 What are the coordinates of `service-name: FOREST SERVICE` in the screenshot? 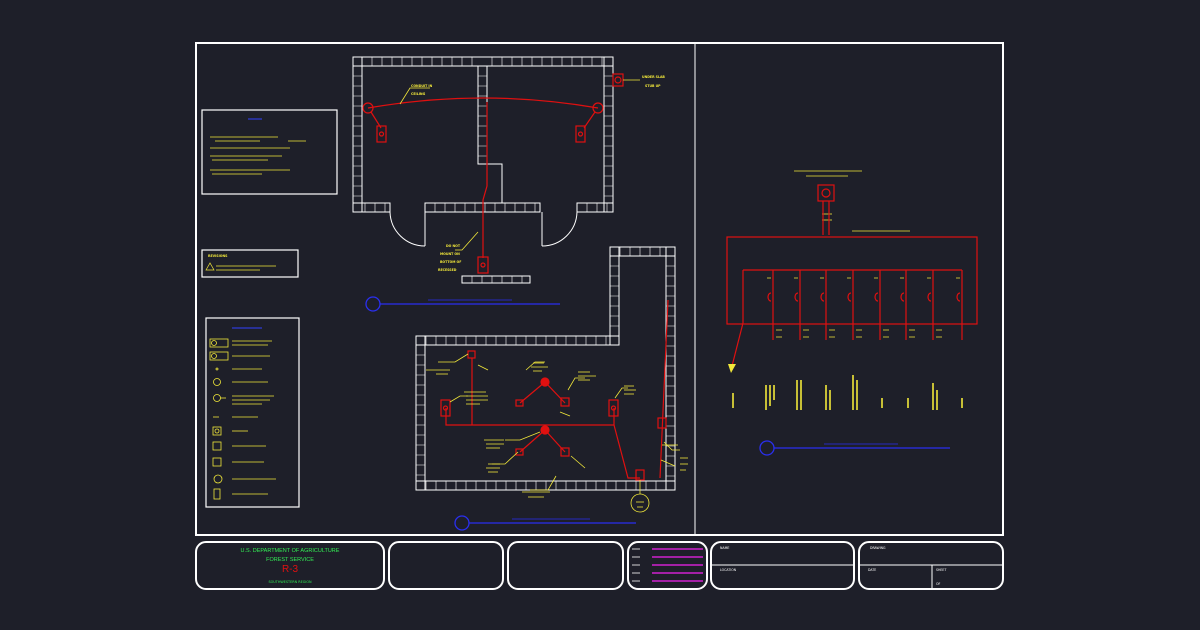 It's located at (290, 560).